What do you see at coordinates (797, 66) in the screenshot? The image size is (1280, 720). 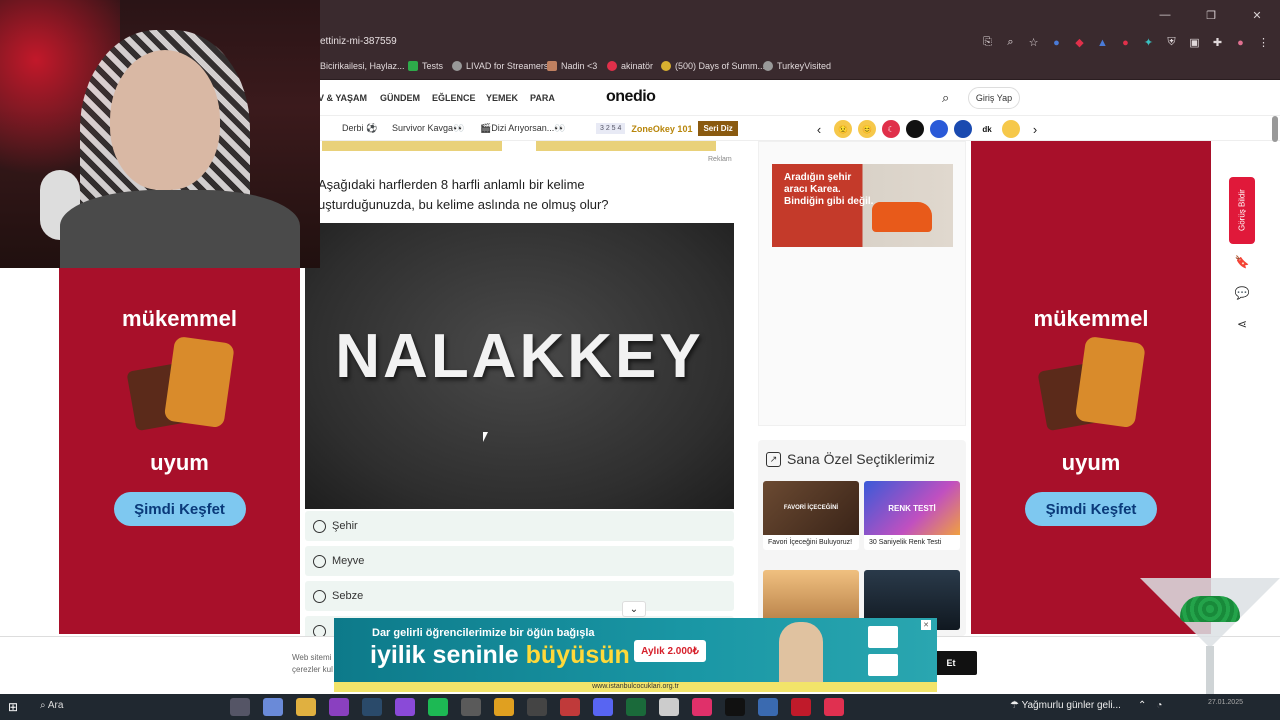 I see `bookmark-item: TurkeyVisited` at bounding box center [797, 66].